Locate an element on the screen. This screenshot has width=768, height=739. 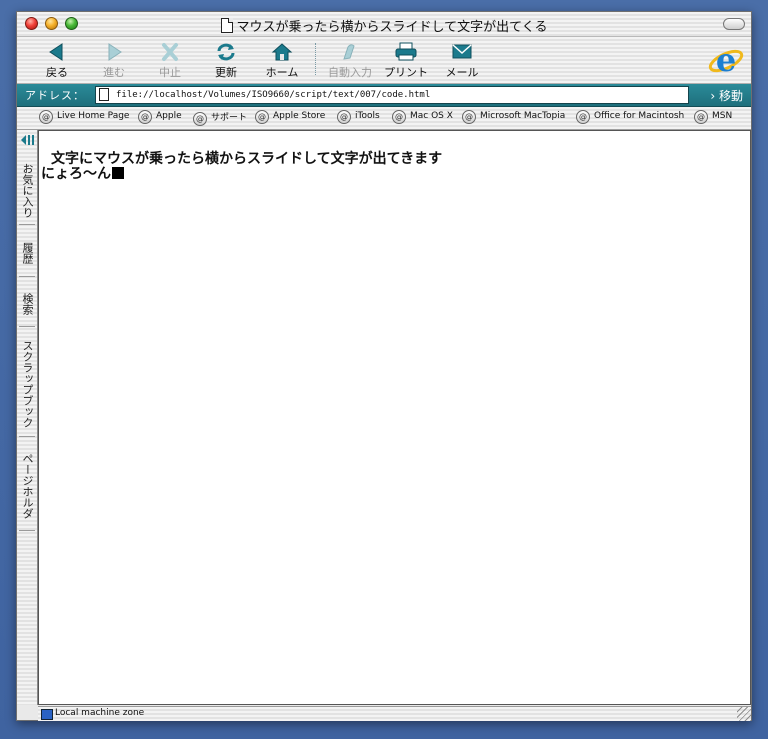
address-label: アドレス： is located at coordinates (55, 95).